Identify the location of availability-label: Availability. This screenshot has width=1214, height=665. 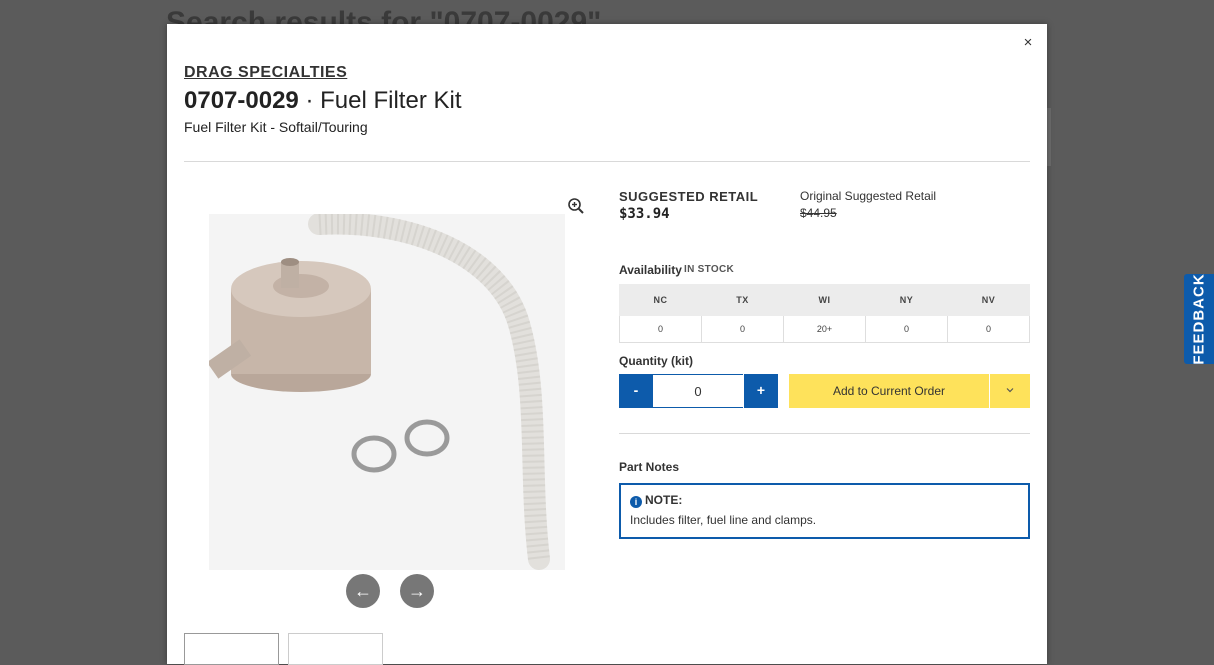
(650, 270).